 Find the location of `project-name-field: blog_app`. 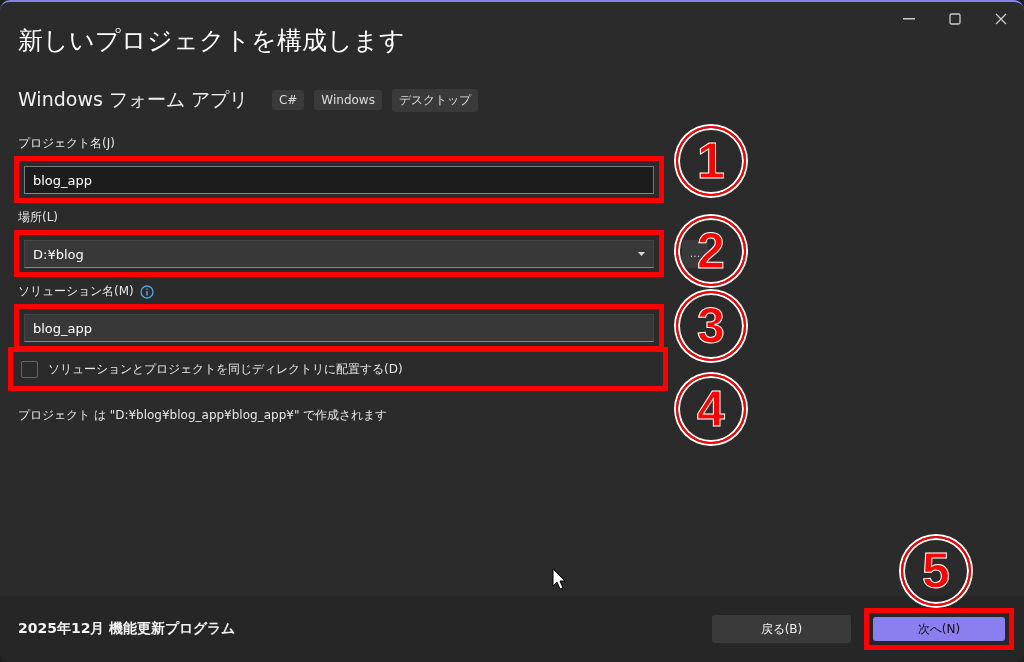

project-name-field: blog_app is located at coordinates (339, 180).